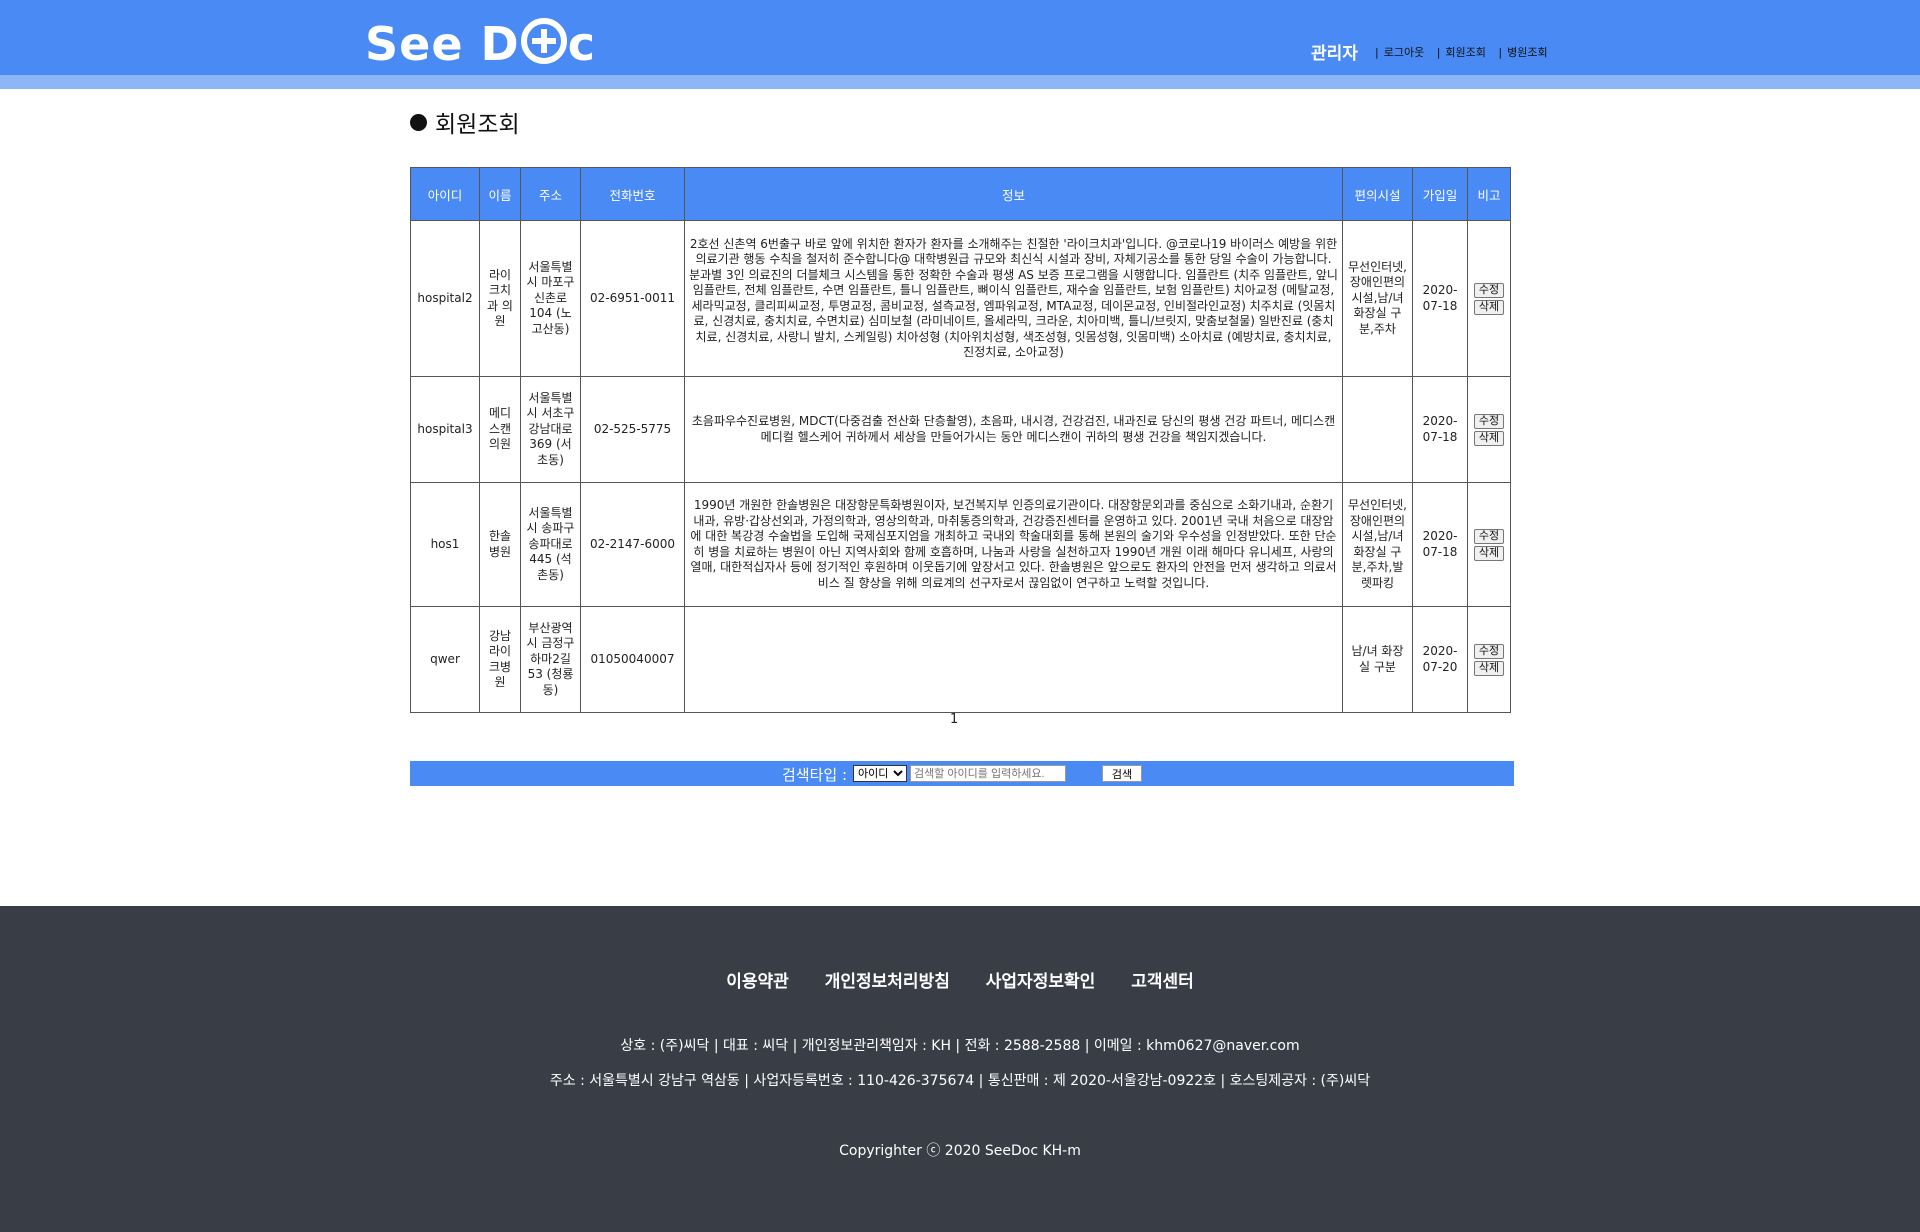 The width and height of the screenshot is (1920, 1232). What do you see at coordinates (1377, 194) in the screenshot?
I see `col-header-facilities: 편의시설` at bounding box center [1377, 194].